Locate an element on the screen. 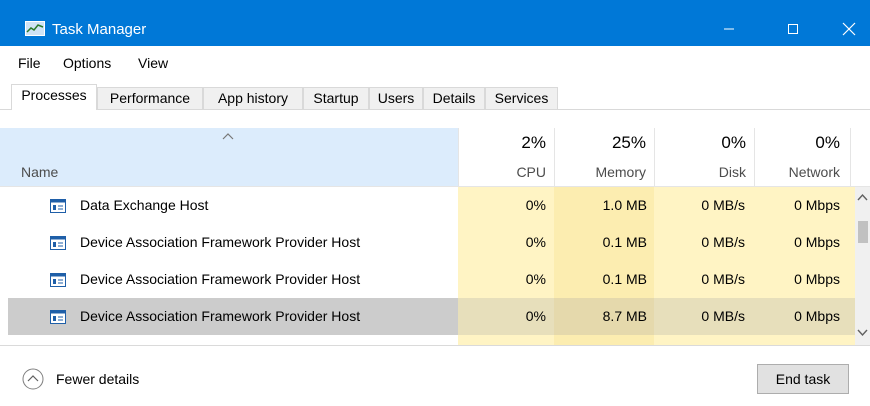 The height and width of the screenshot is (406, 870). cpu-header-label: CPU is located at coordinates (531, 172).